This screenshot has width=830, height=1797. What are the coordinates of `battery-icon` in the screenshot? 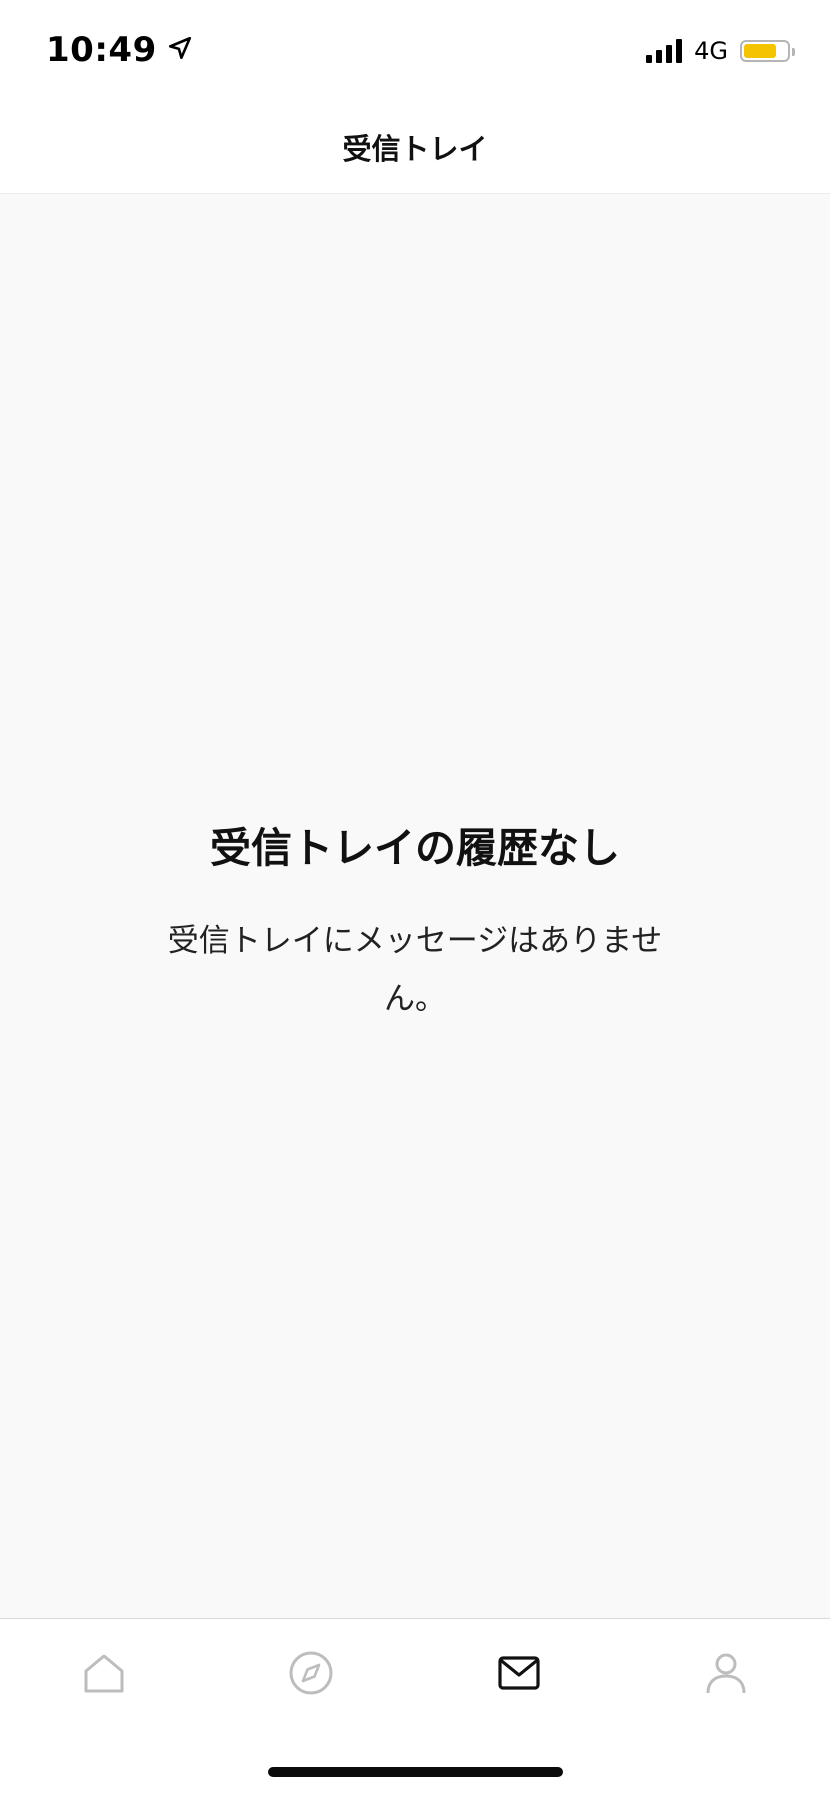 It's located at (767, 51).